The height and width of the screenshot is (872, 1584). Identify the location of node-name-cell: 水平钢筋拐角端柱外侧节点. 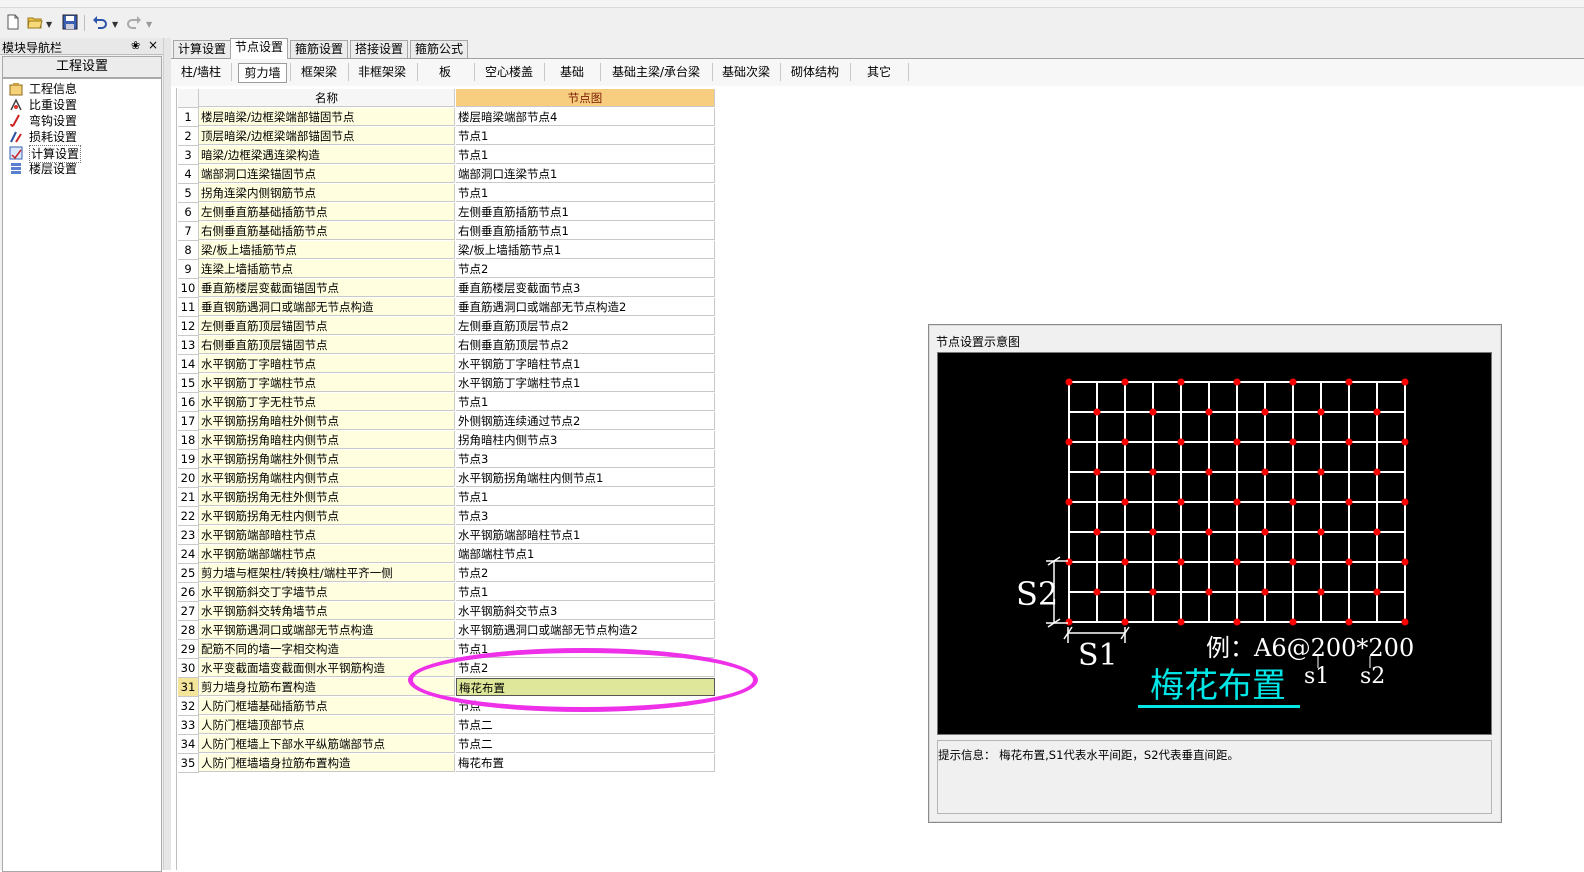
(327, 459).